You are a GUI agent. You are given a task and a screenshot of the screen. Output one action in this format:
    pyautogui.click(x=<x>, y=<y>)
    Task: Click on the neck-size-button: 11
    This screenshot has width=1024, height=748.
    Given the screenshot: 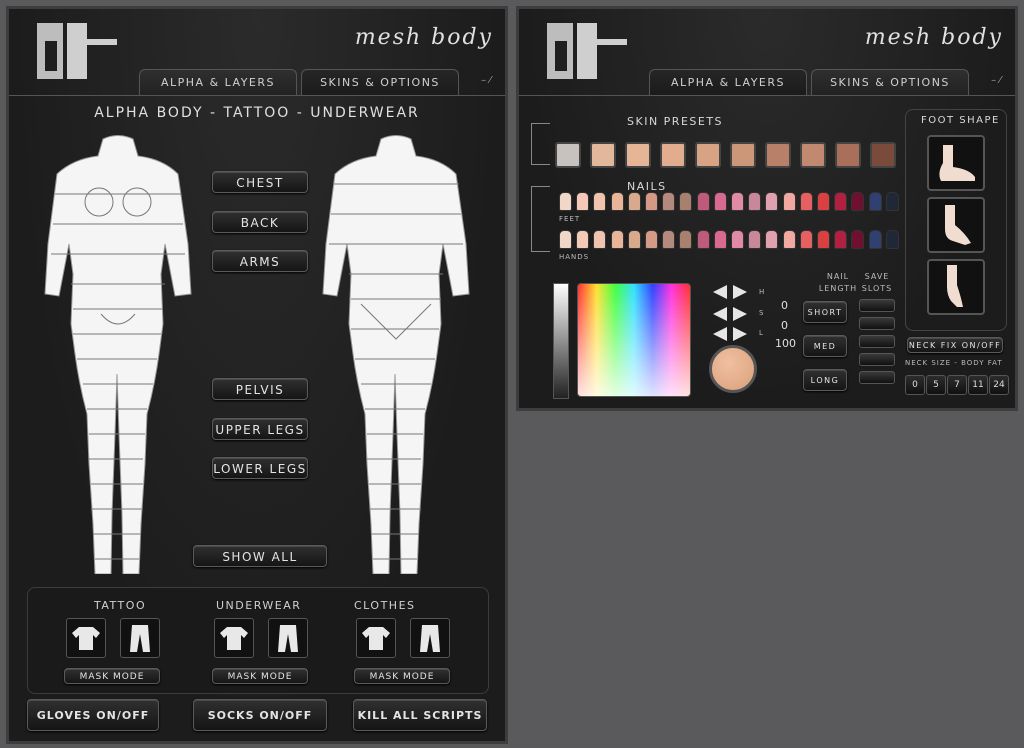 What is the action you would take?
    pyautogui.click(x=978, y=385)
    